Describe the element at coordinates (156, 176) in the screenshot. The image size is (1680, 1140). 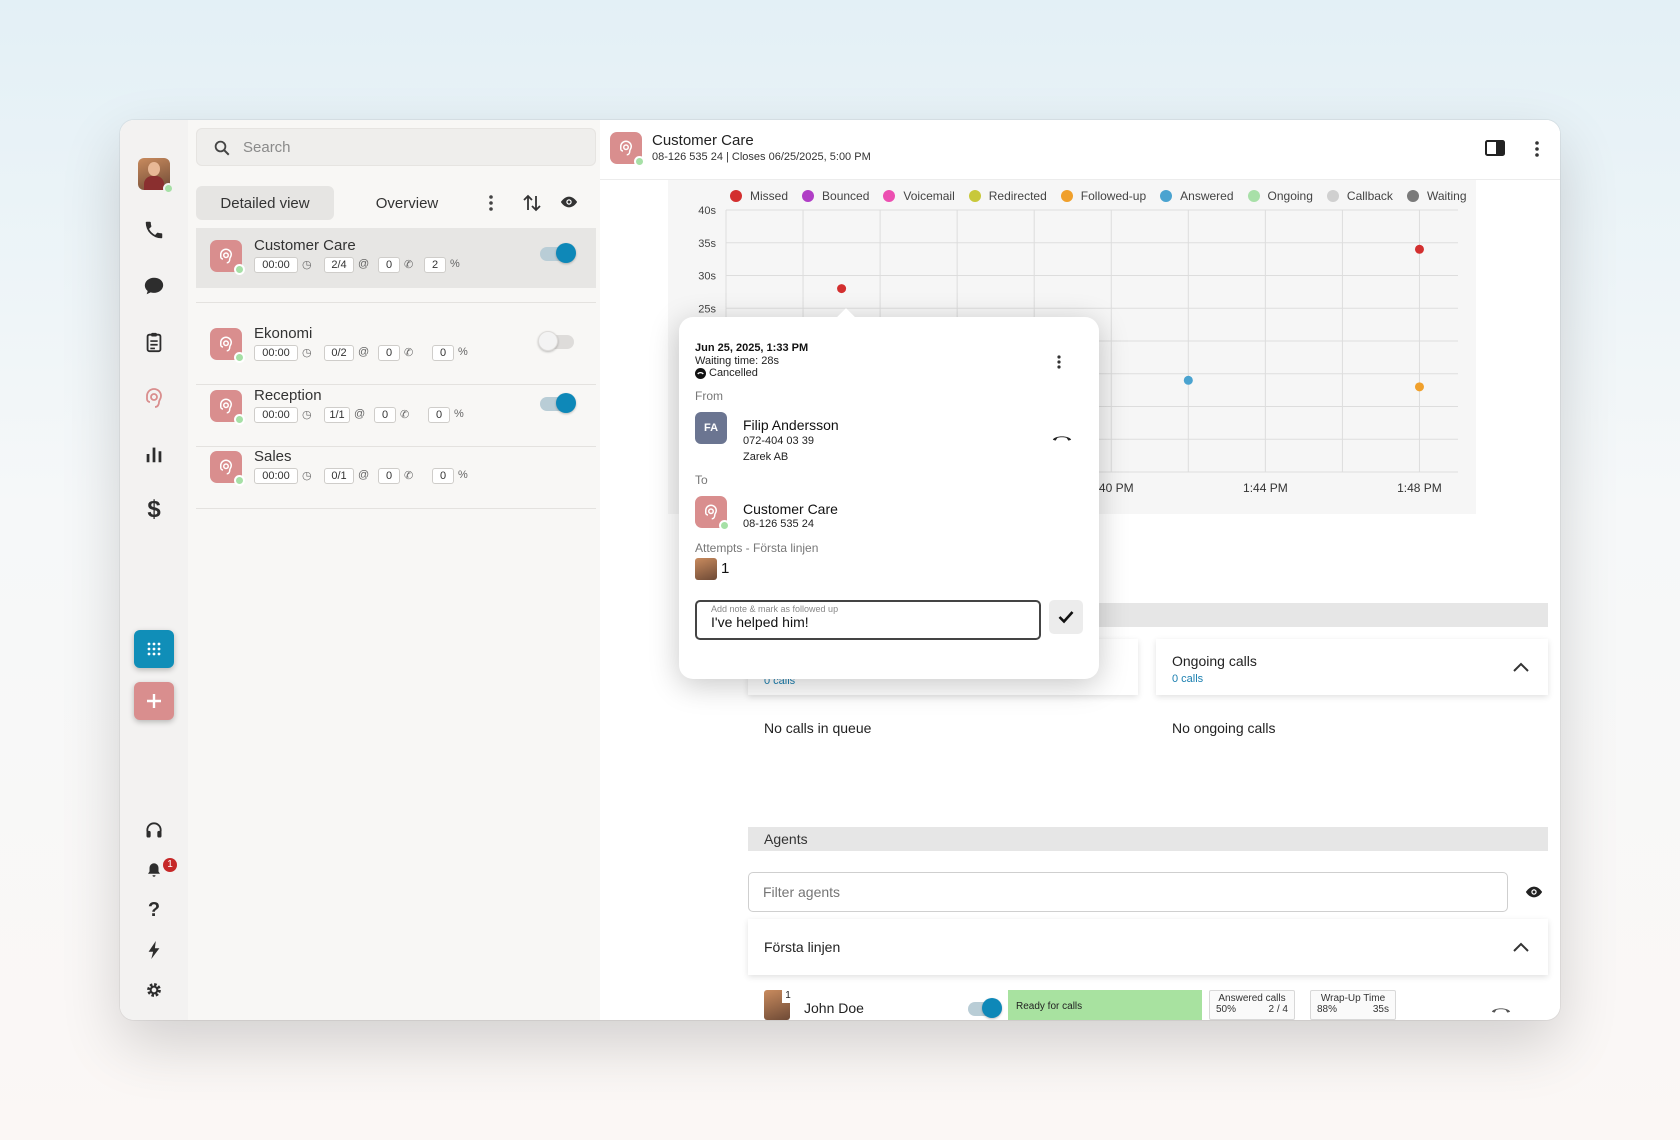
I see `user-avatar` at that location.